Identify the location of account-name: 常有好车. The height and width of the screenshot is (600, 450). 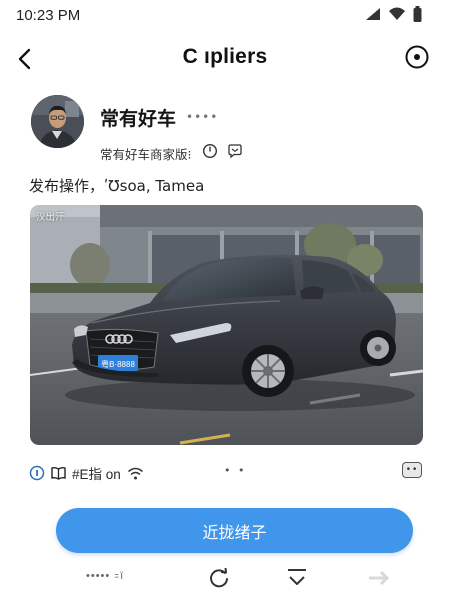
(138, 117).